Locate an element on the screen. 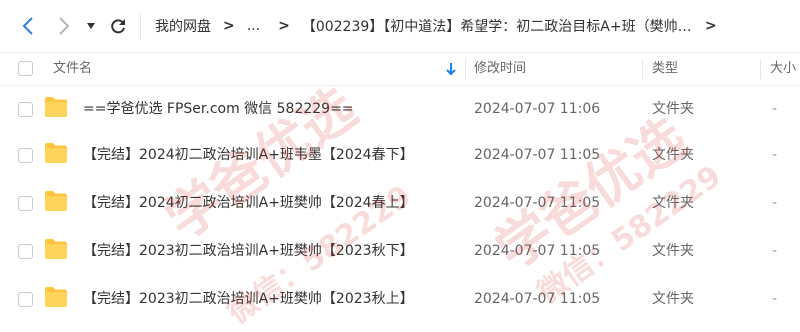  file-name: 【完结】2024初二政治培训A+班韦墨【2024春下】 is located at coordinates (248, 155).